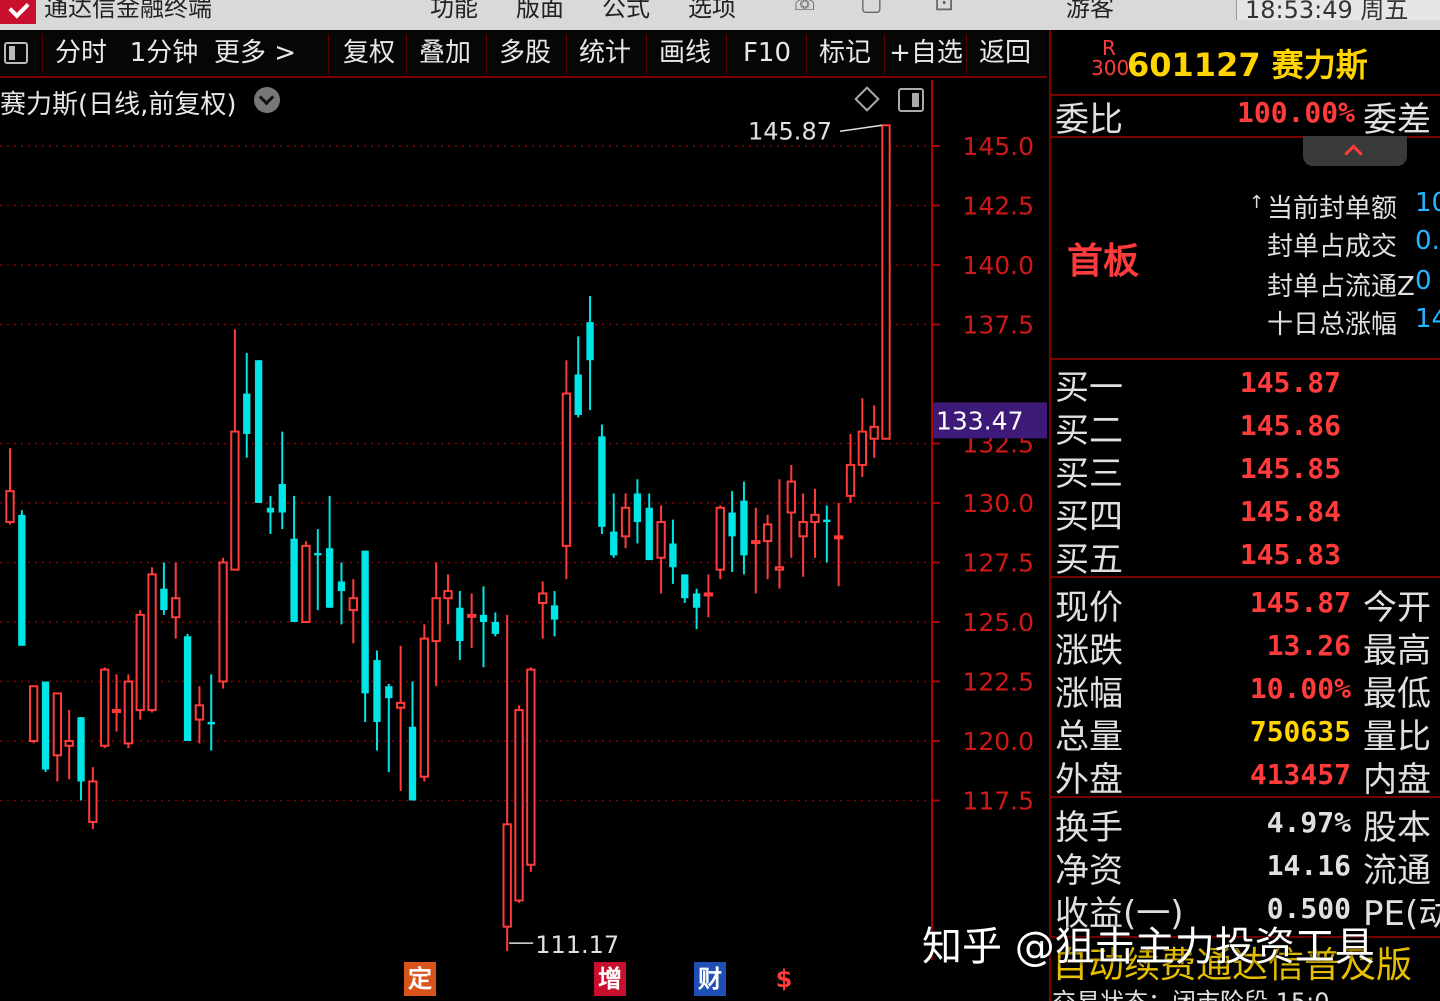  I want to click on stat-label: 净资, so click(1089, 871).